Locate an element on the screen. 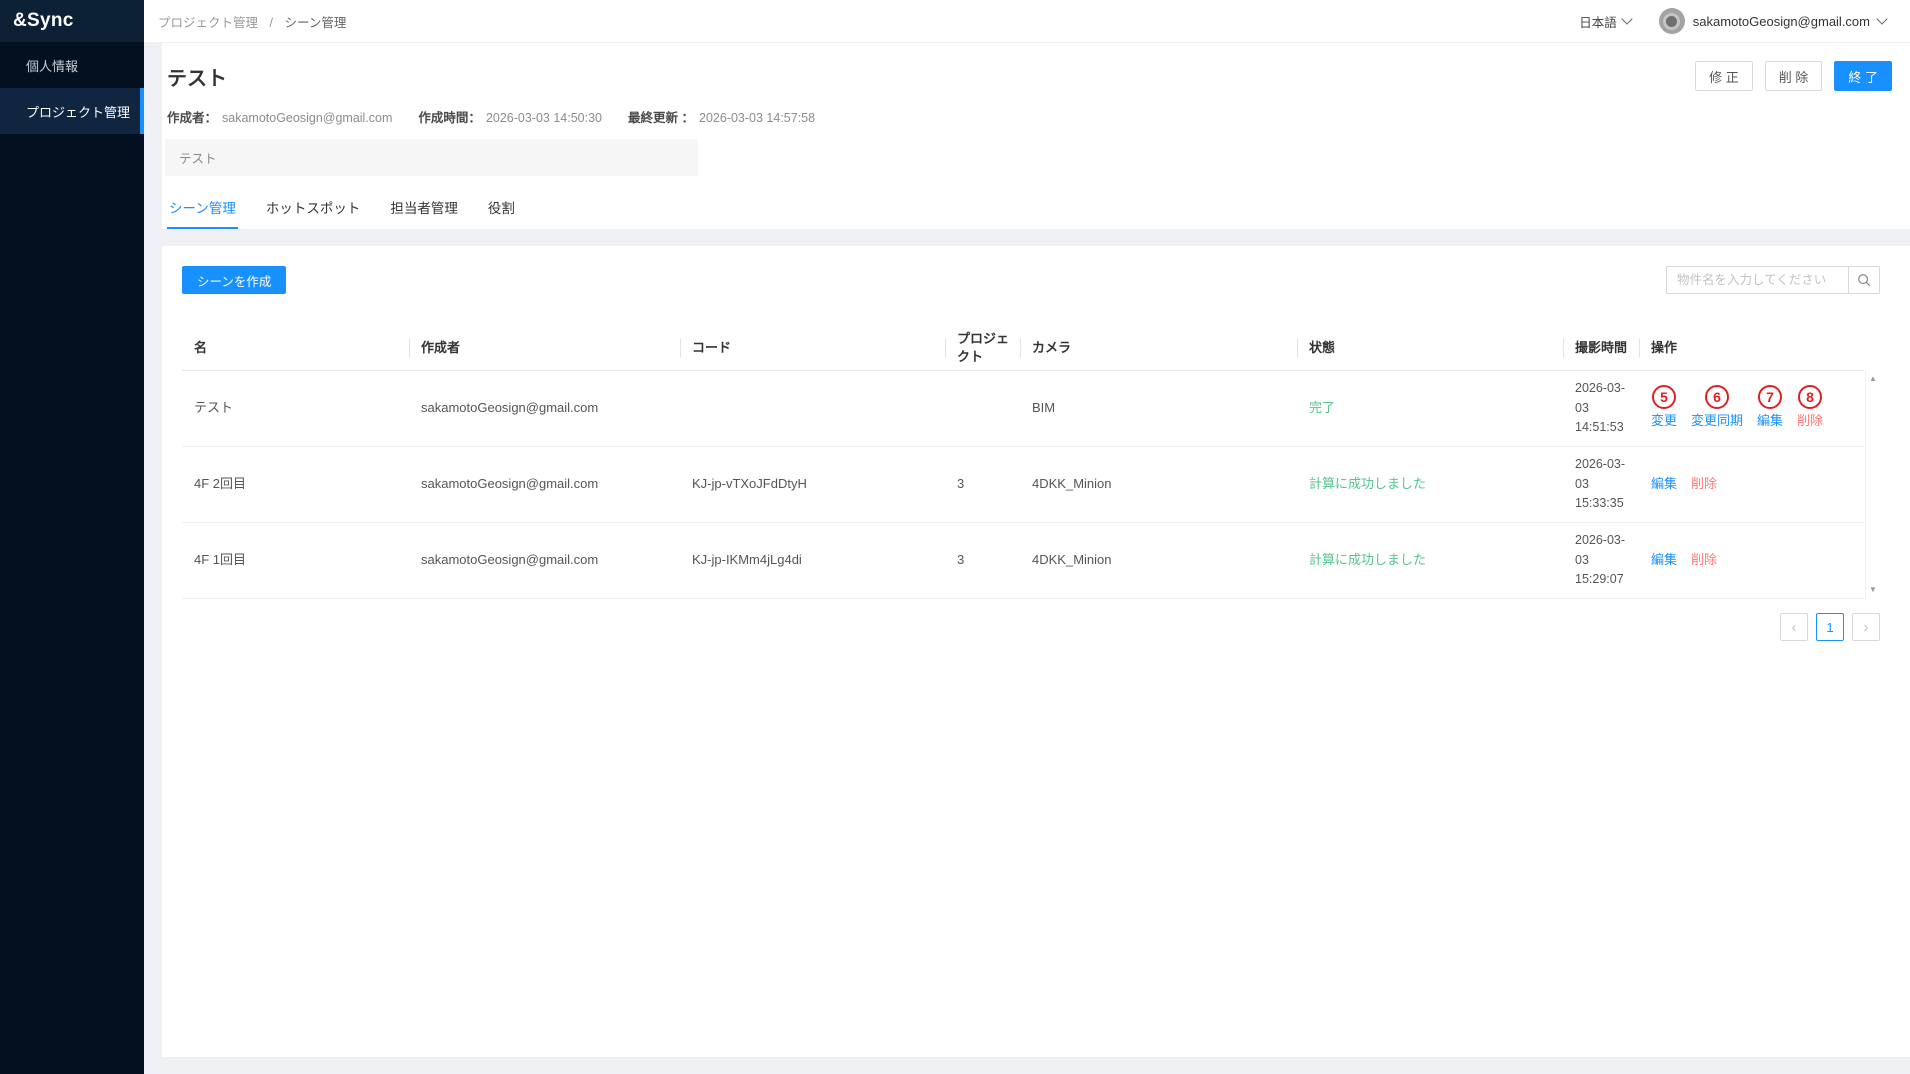 The height and width of the screenshot is (1074, 1910). breadcrumb: プロジェクト管理 / シーン管理 is located at coordinates (252, 21).